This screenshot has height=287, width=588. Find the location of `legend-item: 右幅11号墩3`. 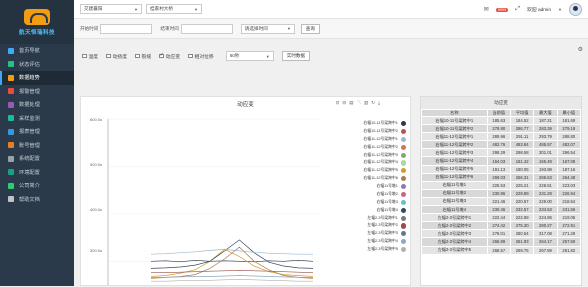

legend-item: 右幅11号墩3 is located at coordinates (391, 202).